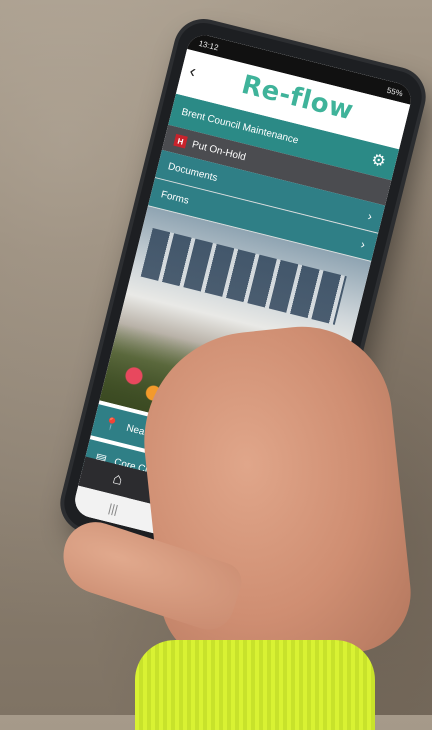  I want to click on map-pin-icon: 📍, so click(111, 424).